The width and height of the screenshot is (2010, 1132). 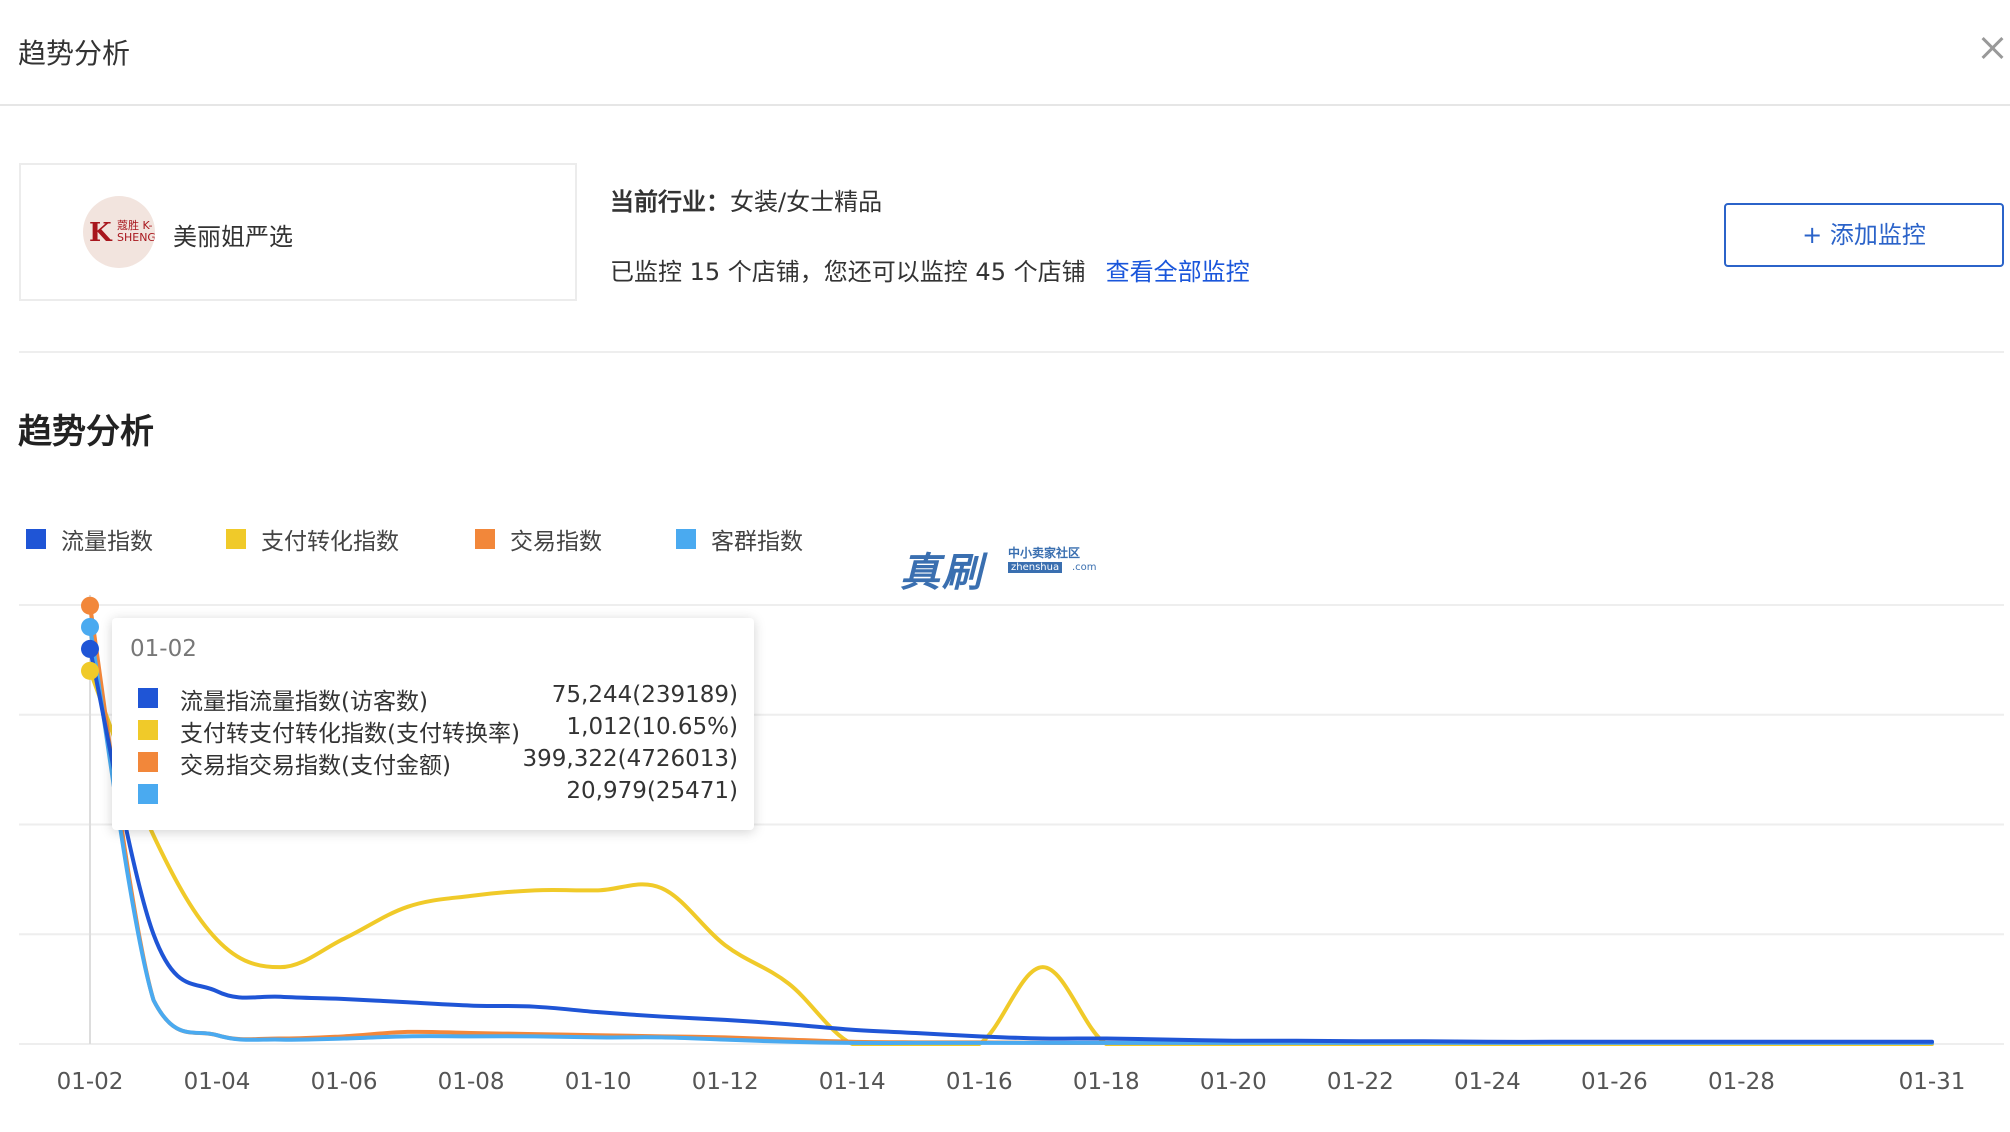 What do you see at coordinates (90, 626) in the screenshot?
I see `data-point-customer` at bounding box center [90, 626].